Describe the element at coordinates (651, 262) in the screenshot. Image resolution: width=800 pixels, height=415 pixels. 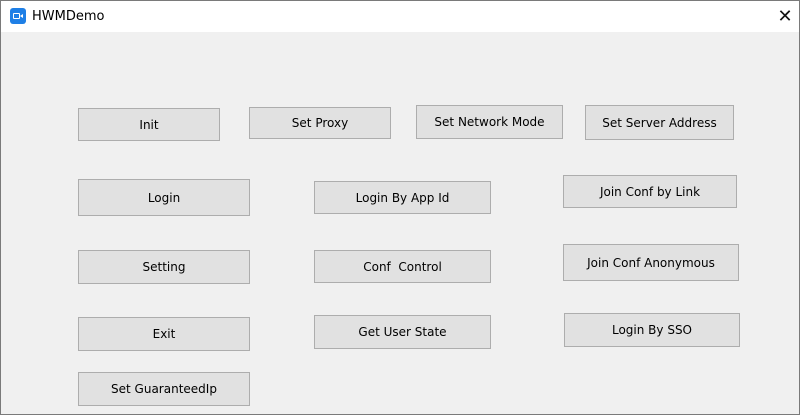
I see `join-conf-anonymous-button: Join Conf Anonymous` at that location.